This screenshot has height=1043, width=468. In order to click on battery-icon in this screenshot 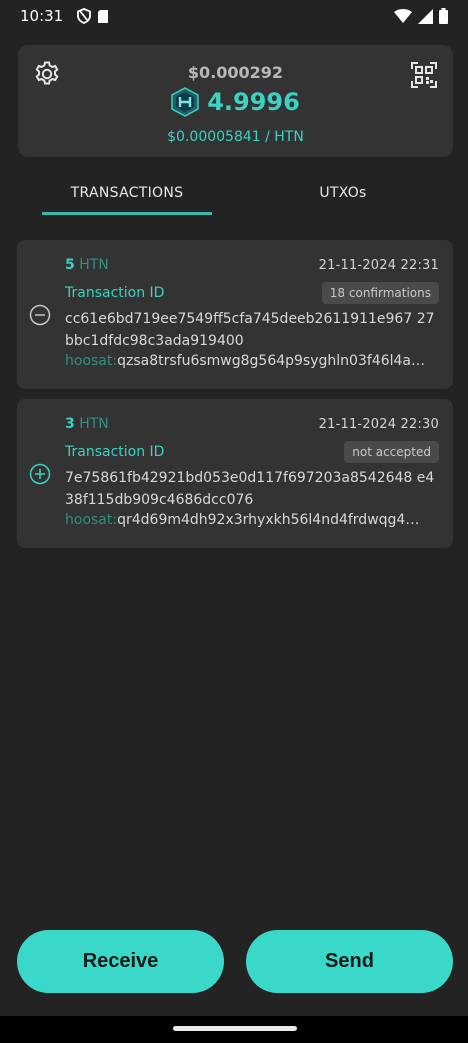, I will do `click(443, 16)`.